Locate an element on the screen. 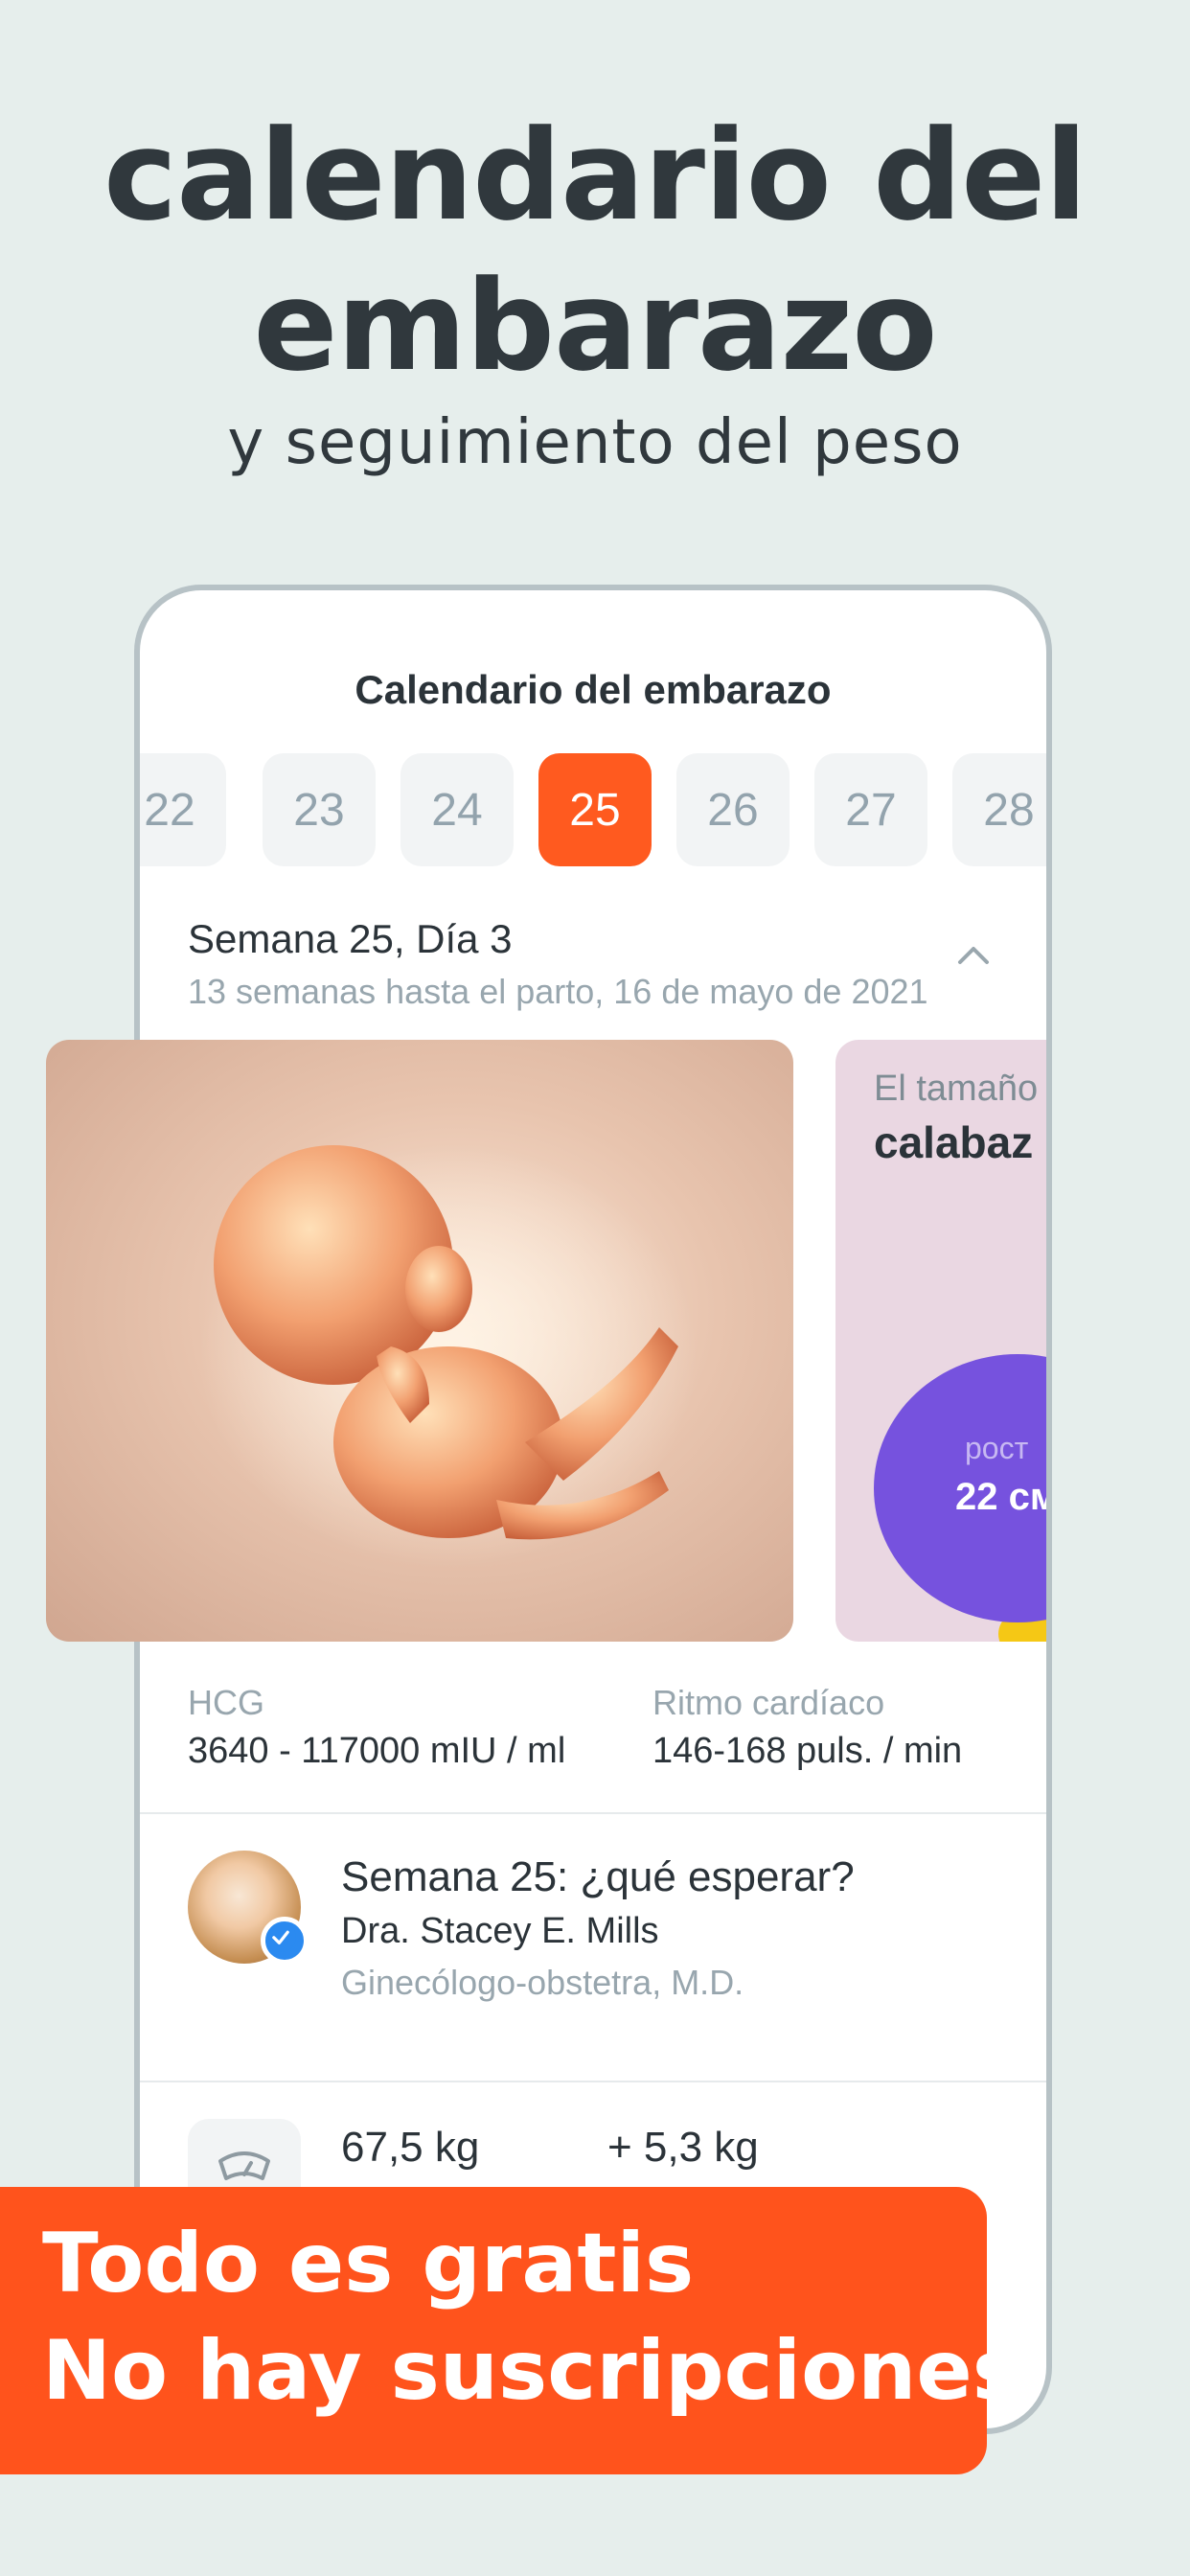 The height and width of the screenshot is (2576, 1190). size-label: El tamaño is located at coordinates (957, 1089).